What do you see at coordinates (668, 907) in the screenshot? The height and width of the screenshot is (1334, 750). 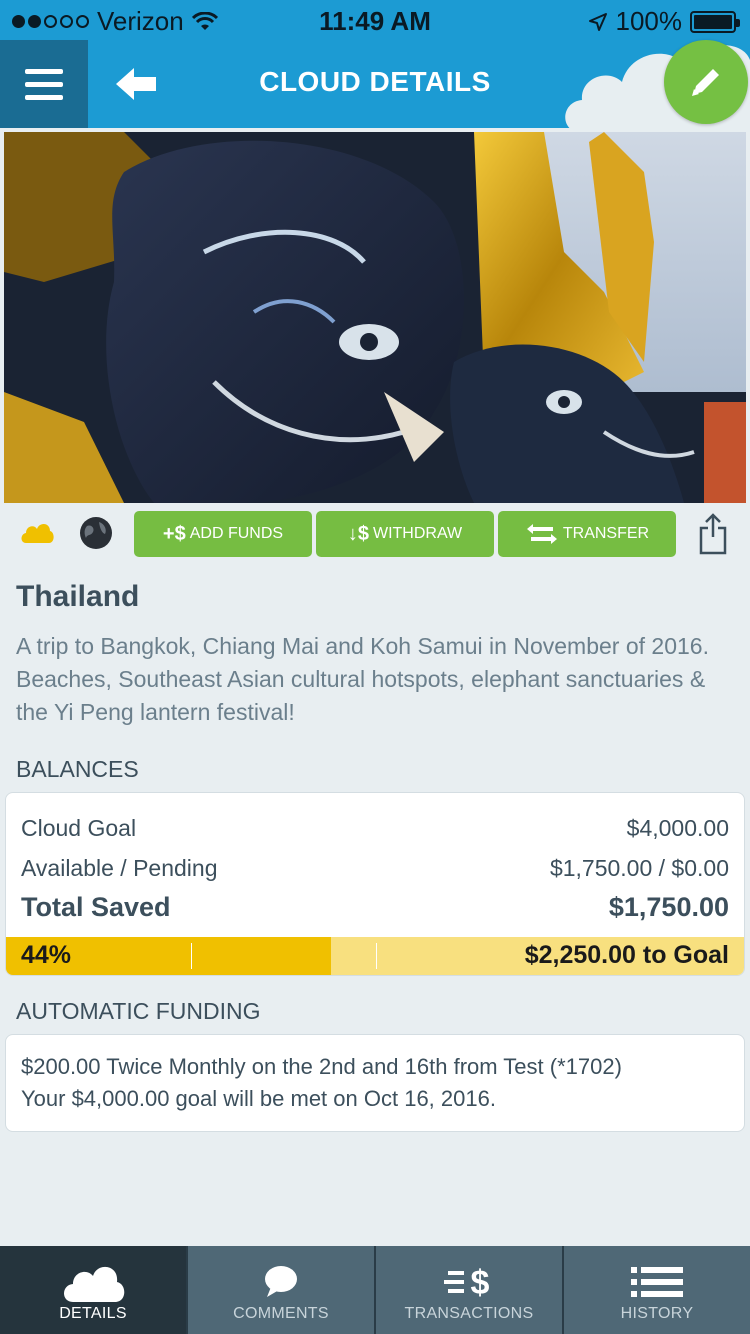 I see `total-saved-value: $1,750.00` at bounding box center [668, 907].